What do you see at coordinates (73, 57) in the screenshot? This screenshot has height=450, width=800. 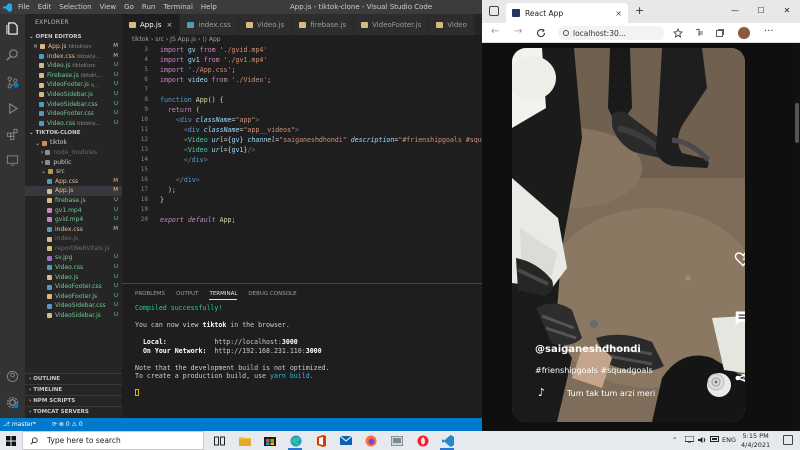 I see `open-editor-item: index.css tiktok\s... M` at bounding box center [73, 57].